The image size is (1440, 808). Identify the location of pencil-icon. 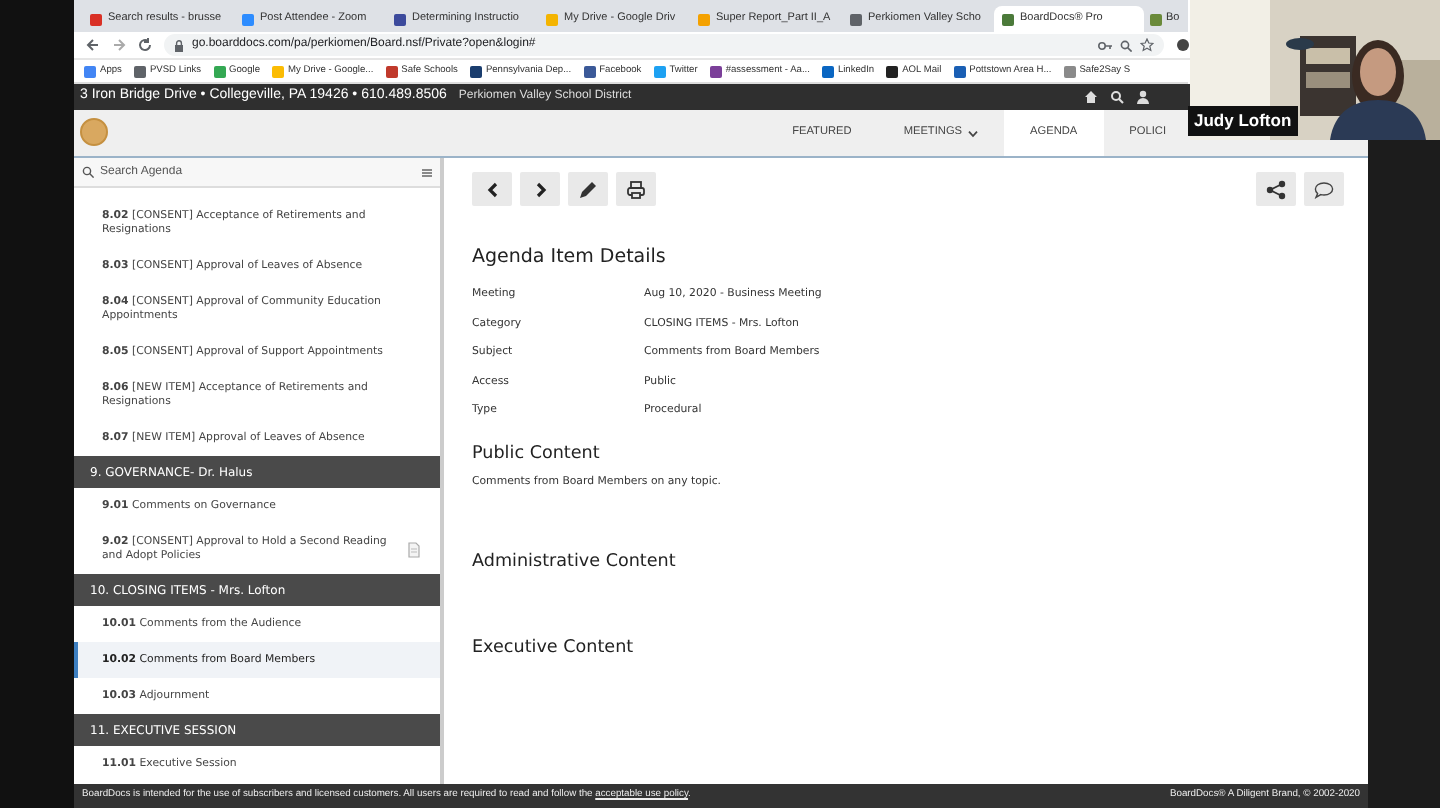
(588, 189).